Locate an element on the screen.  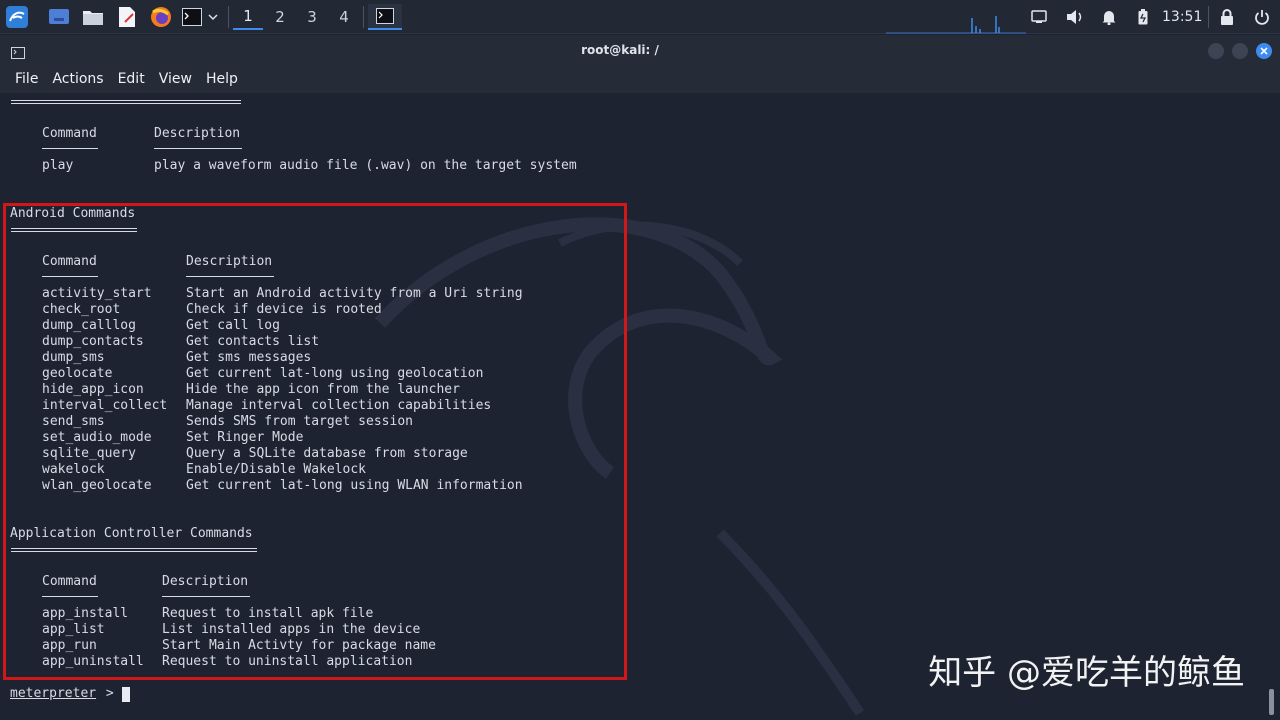
lock-icon is located at coordinates (1228, 17).